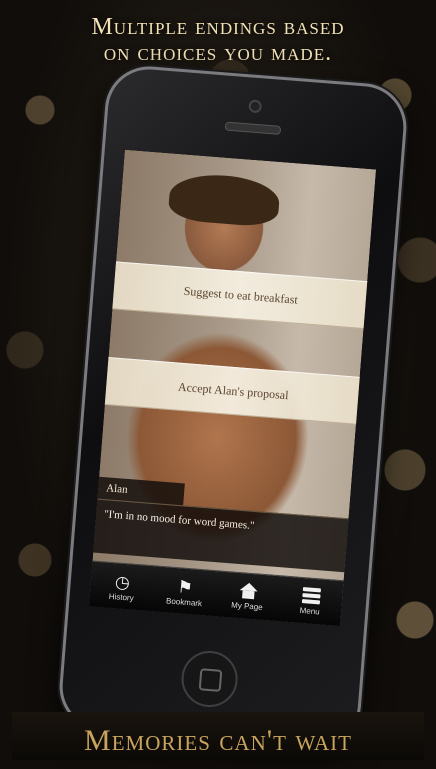 This screenshot has height=769, width=436. I want to click on dialogue-text: "I'm in no mood for word games.", so click(179, 520).